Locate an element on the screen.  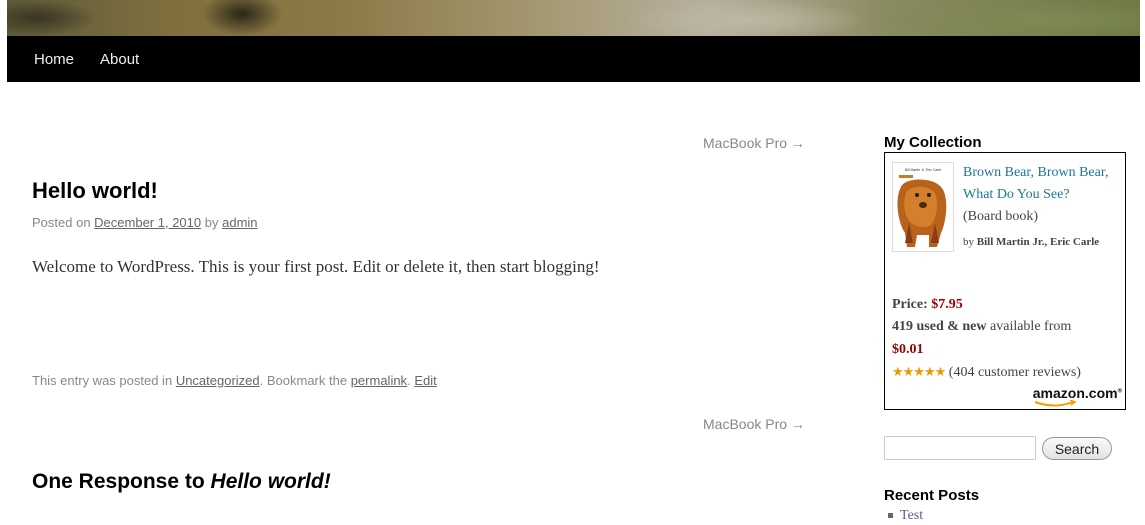
main-navigation: Home About is located at coordinates (573, 59).